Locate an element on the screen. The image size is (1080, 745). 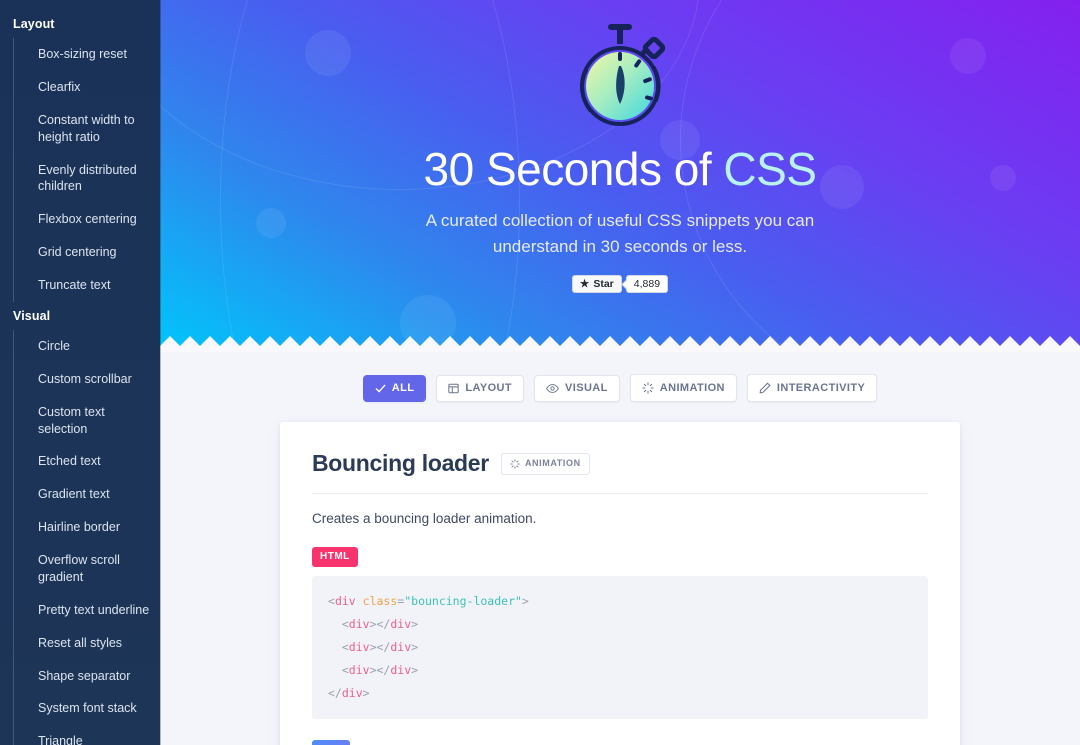
star-count: 4,889 is located at coordinates (647, 284).